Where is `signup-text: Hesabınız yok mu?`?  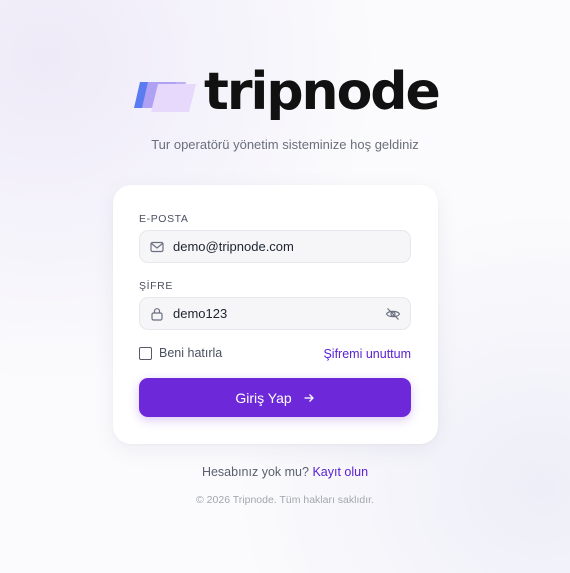
signup-text: Hesabınız yok mu? is located at coordinates (255, 472).